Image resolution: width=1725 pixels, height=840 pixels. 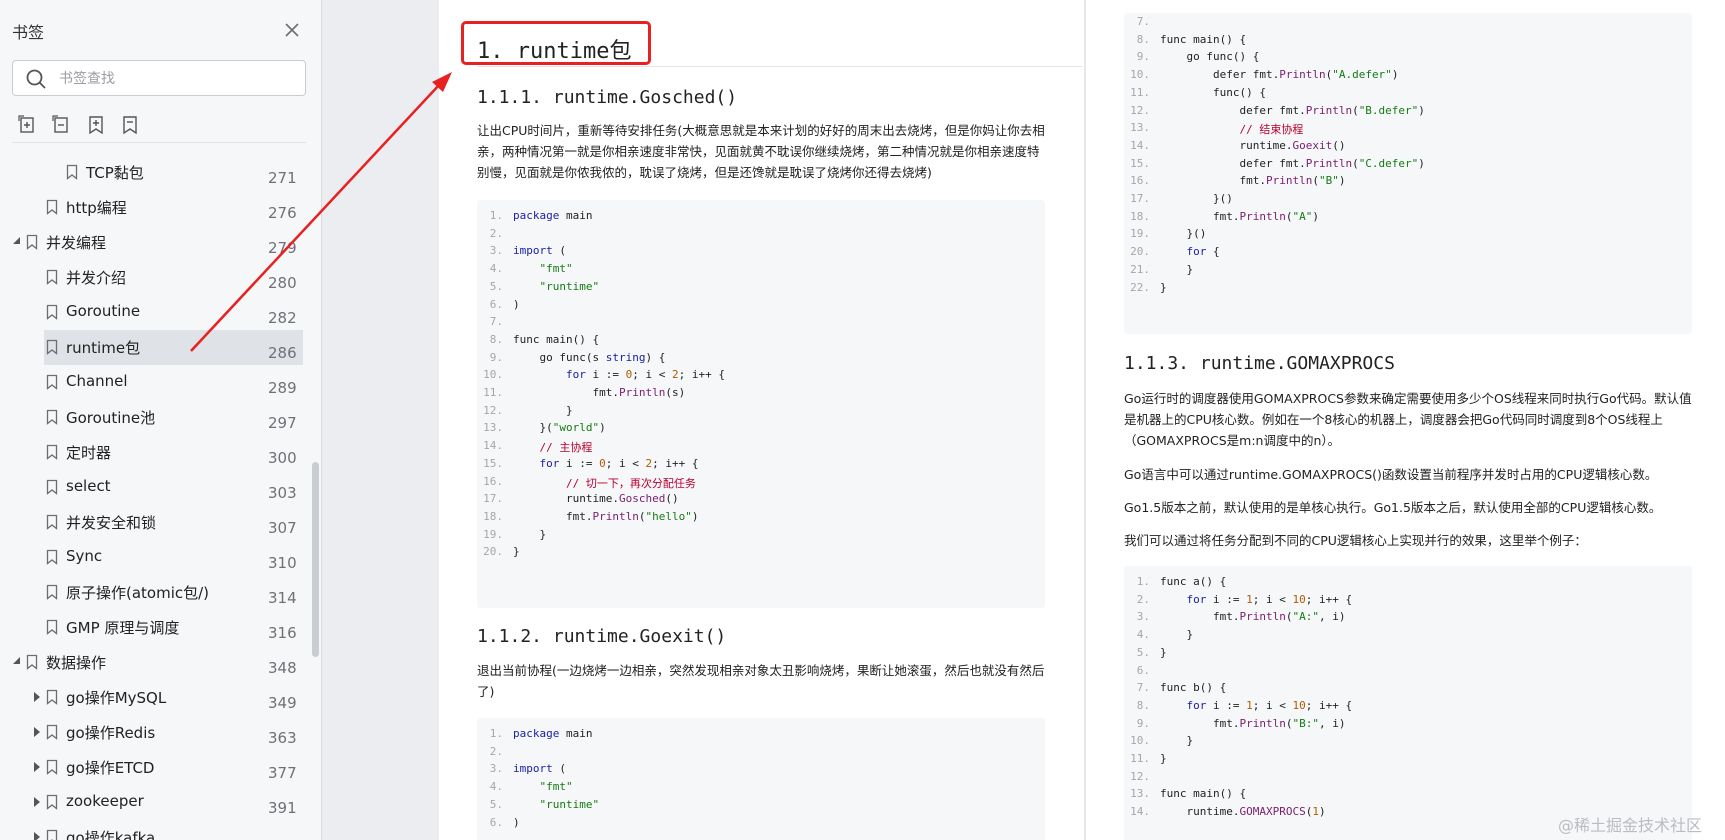 What do you see at coordinates (496, 769) in the screenshot?
I see `code-line-number: 3.` at bounding box center [496, 769].